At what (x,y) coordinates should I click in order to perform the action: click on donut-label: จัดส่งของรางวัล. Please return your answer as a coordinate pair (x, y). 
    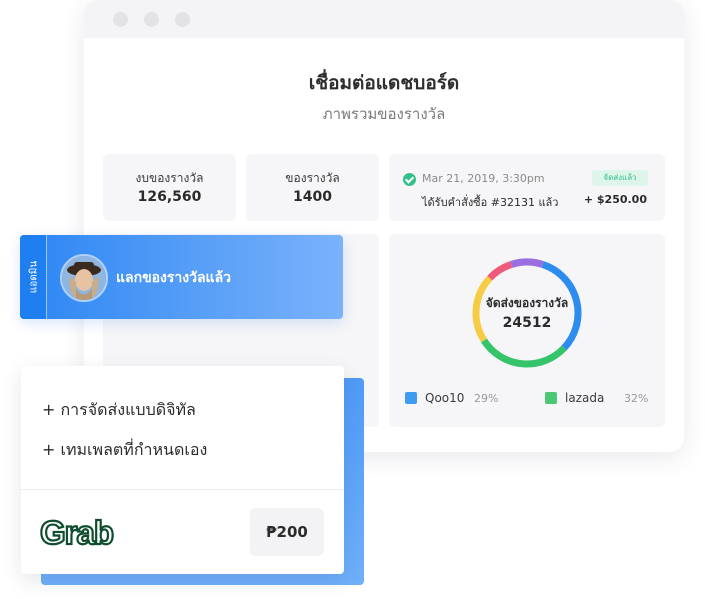
    Looking at the image, I should click on (527, 303).